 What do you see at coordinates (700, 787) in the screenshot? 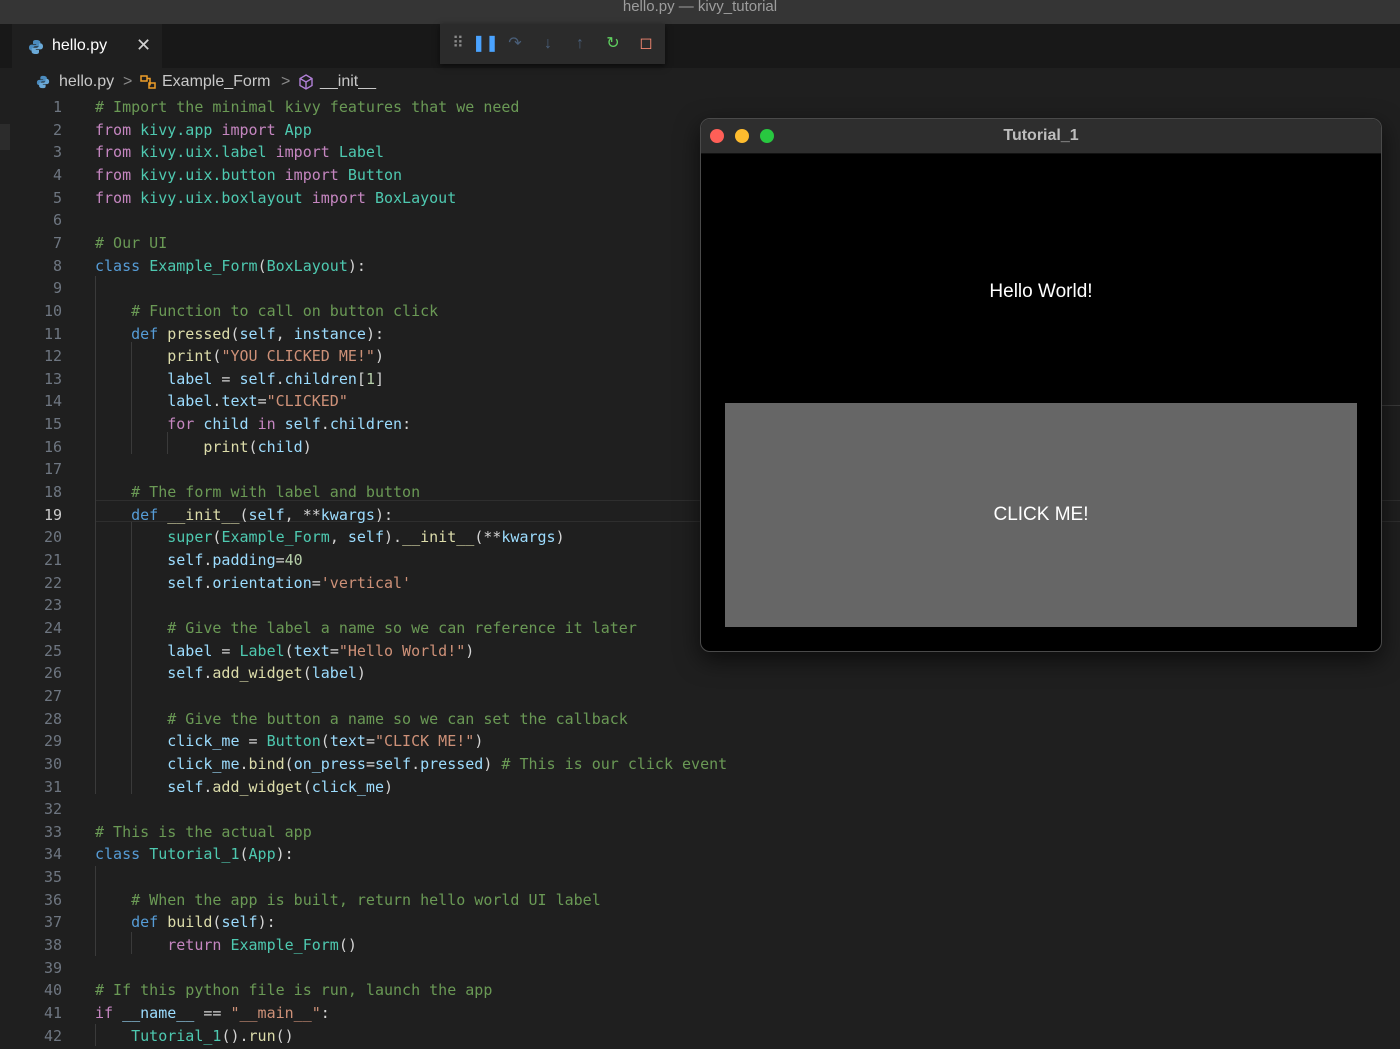
I see `code-line: 31 self.add_widget(click_me)` at bounding box center [700, 787].